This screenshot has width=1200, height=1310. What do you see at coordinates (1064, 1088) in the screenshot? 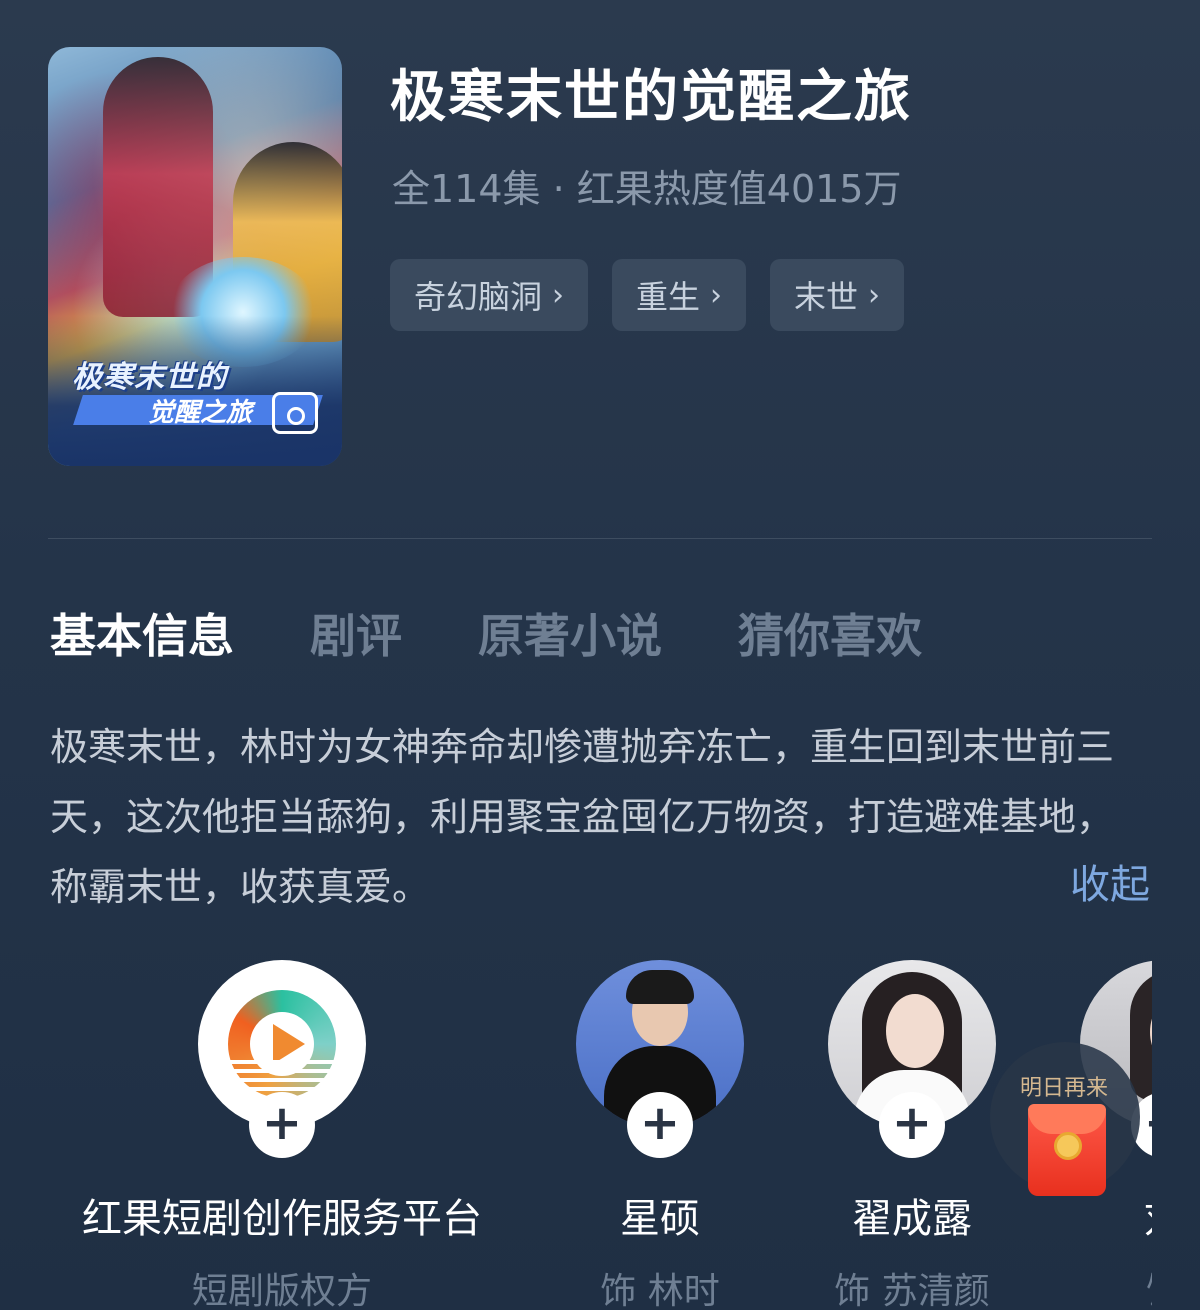
I see `reward-label: 明日再来` at bounding box center [1064, 1088].